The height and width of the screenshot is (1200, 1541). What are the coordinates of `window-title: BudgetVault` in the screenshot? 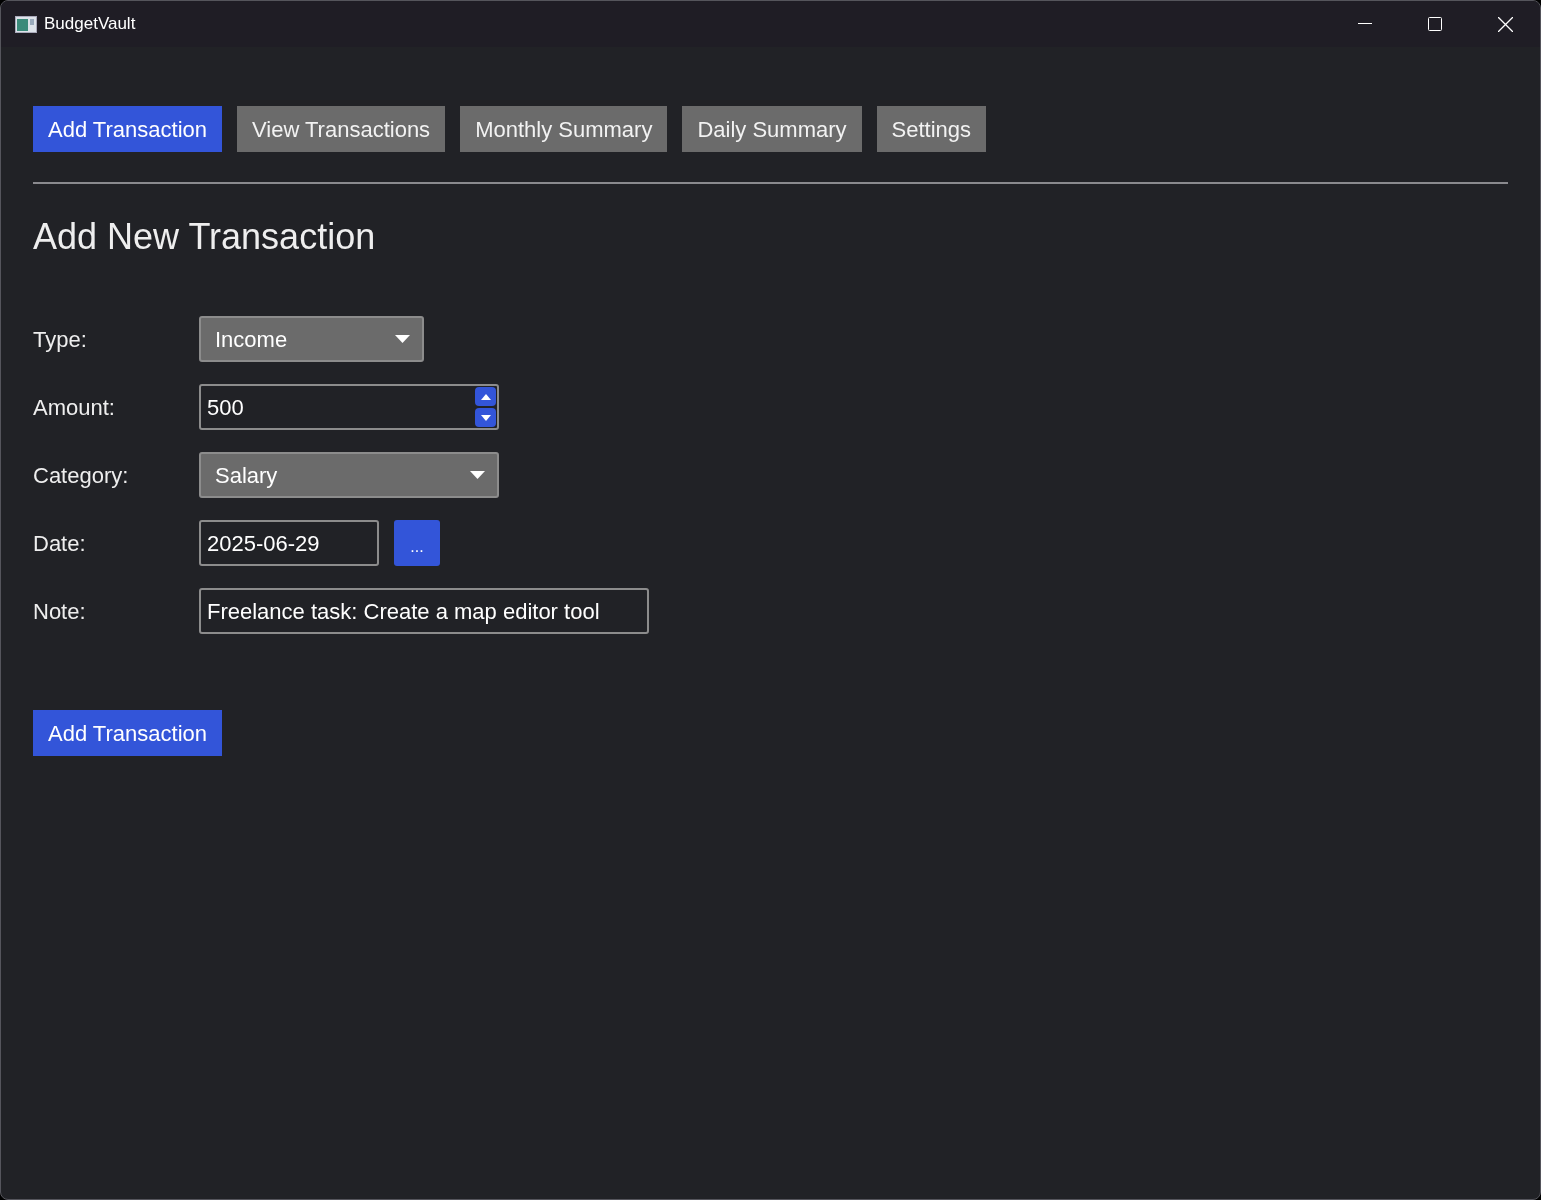 It's located at (90, 24).